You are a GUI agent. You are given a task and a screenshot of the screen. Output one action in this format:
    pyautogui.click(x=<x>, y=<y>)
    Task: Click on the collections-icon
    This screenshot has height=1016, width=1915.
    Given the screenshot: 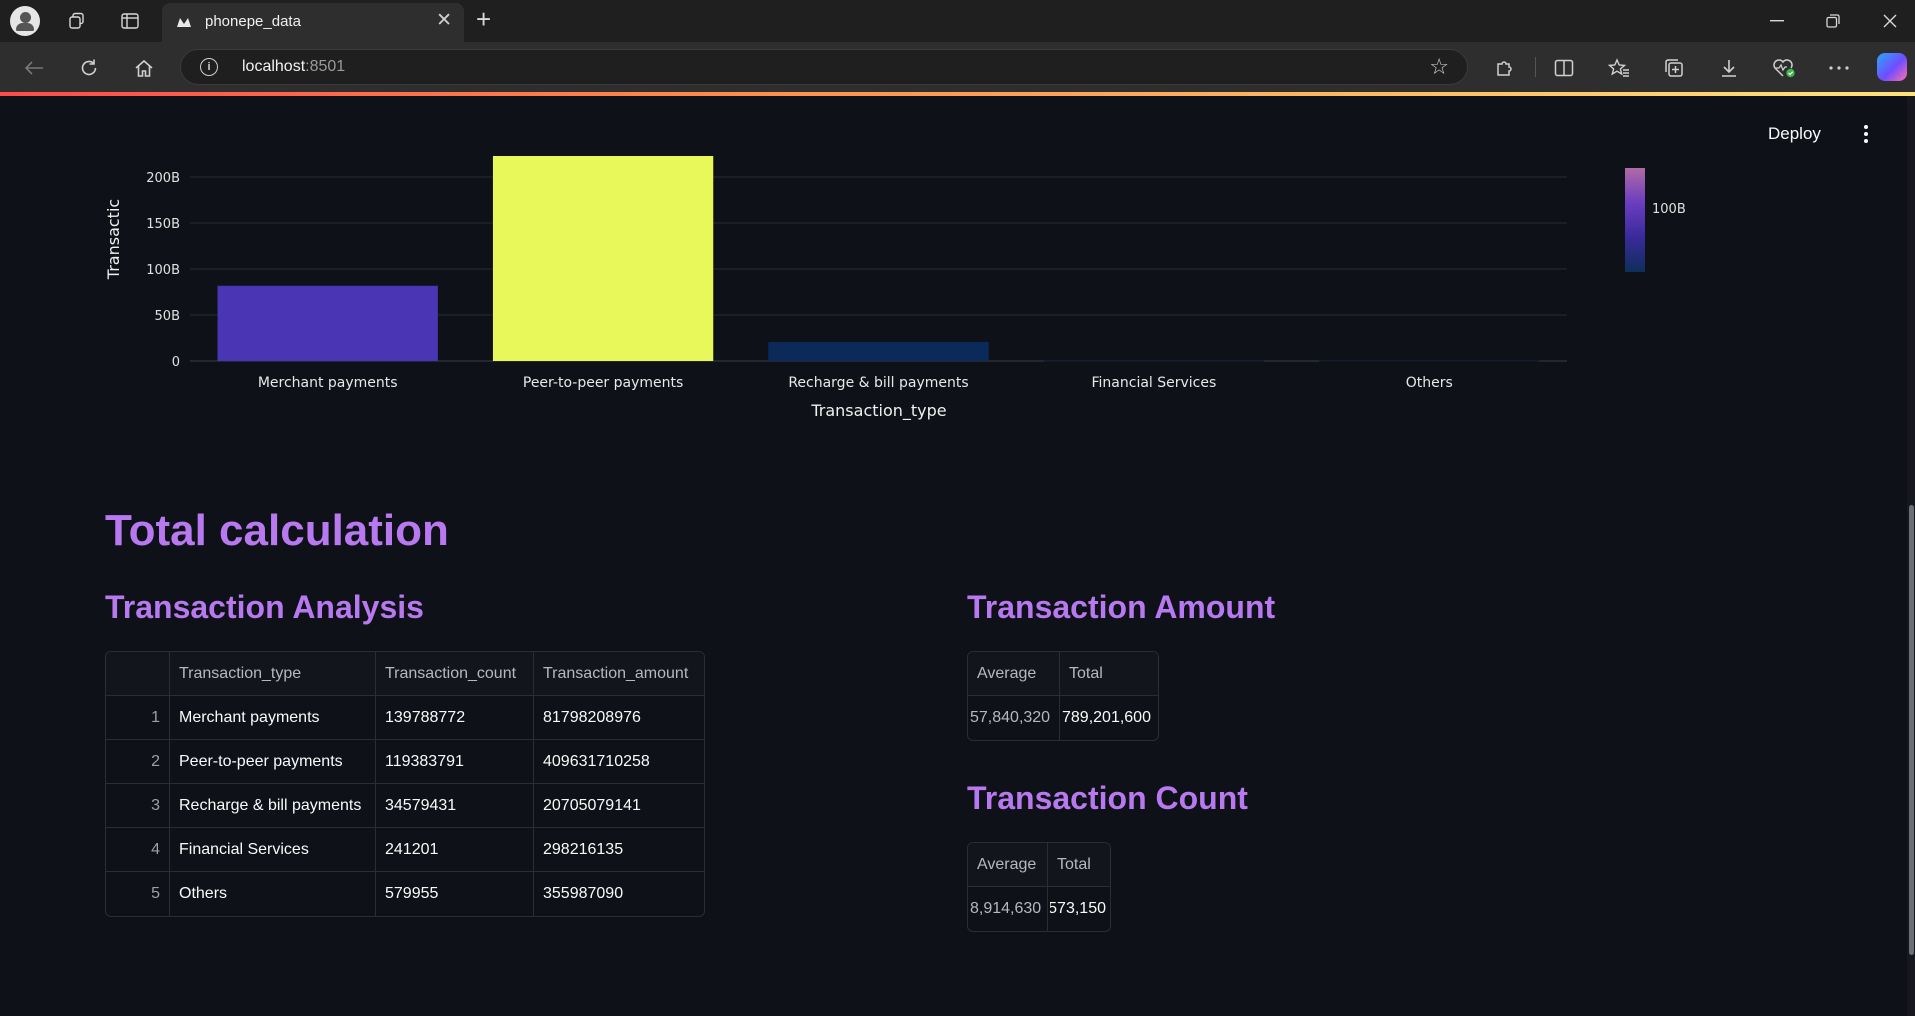 What is the action you would take?
    pyautogui.click(x=1674, y=68)
    